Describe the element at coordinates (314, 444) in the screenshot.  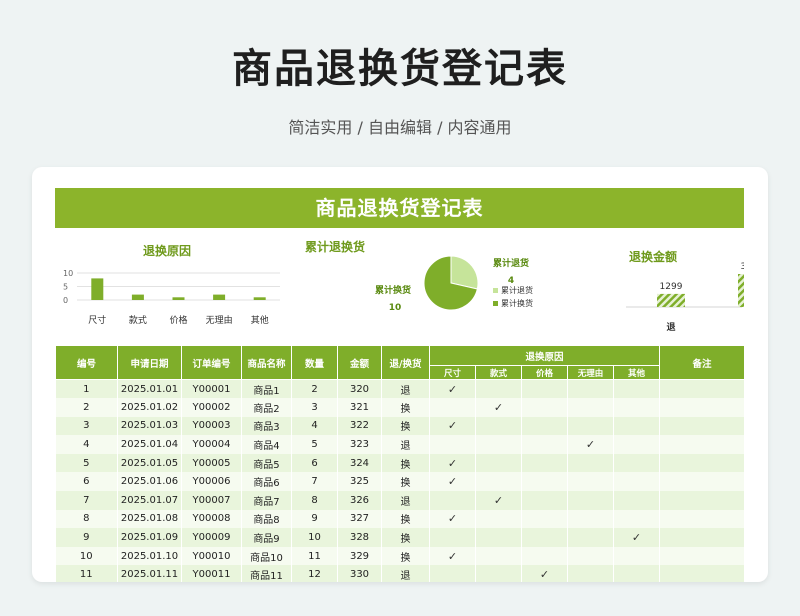
I see `cell-qty: 5` at that location.